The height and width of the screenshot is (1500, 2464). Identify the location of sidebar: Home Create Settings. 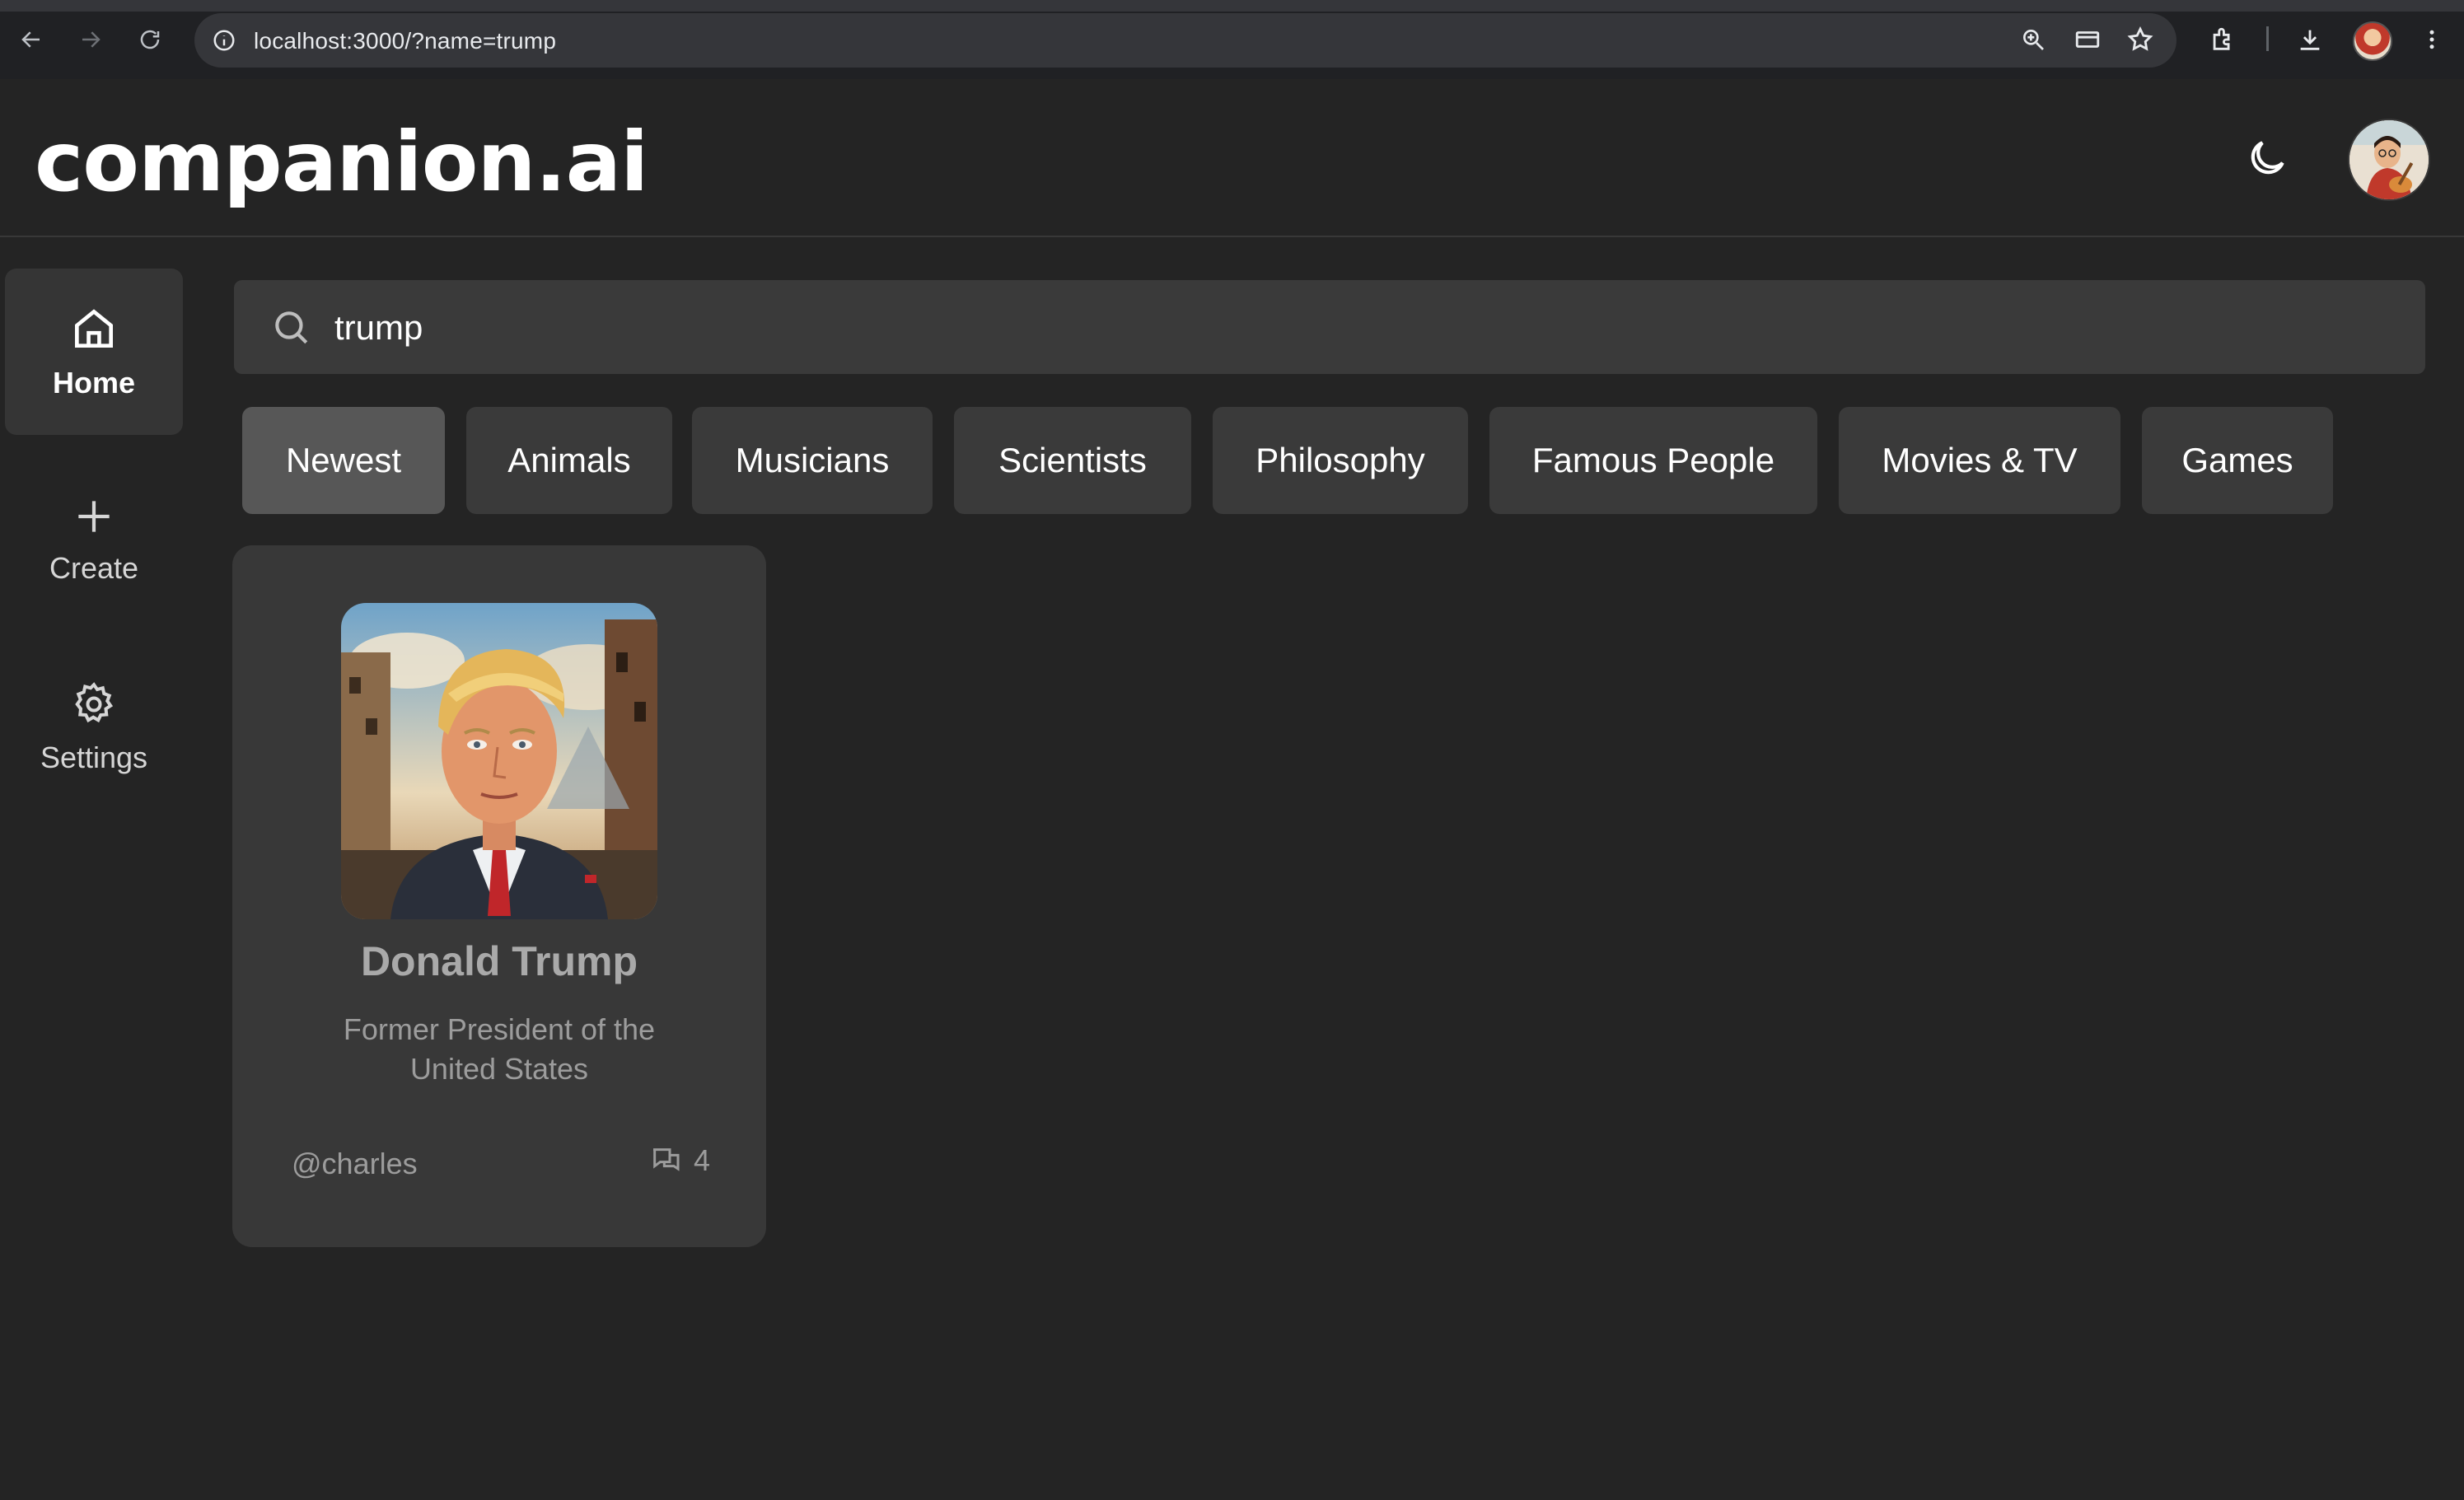
(99, 868).